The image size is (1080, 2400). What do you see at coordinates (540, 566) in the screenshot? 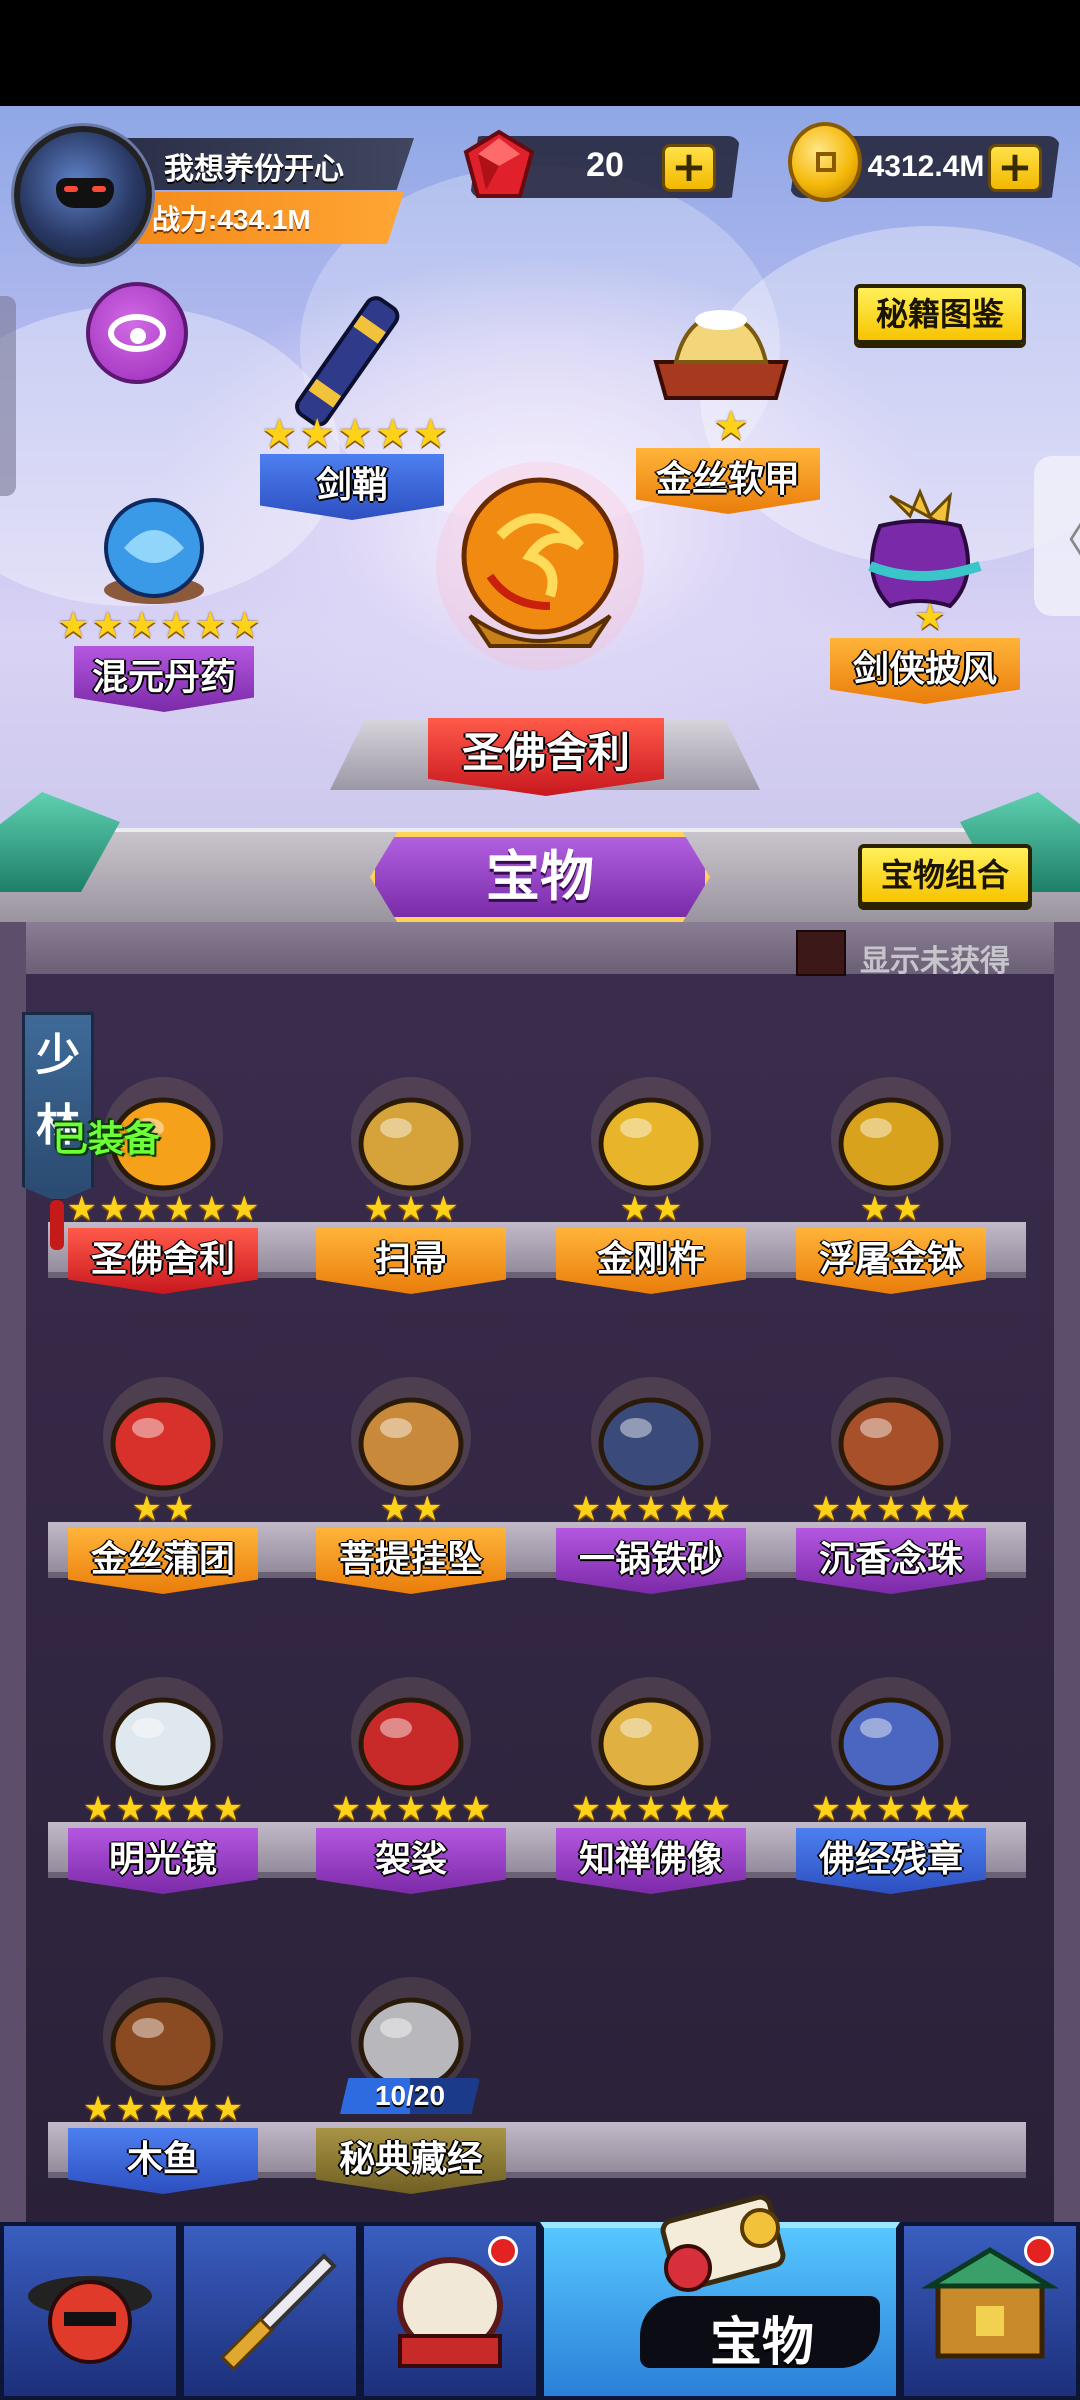
I see `buddha-relic-orb-icon` at bounding box center [540, 566].